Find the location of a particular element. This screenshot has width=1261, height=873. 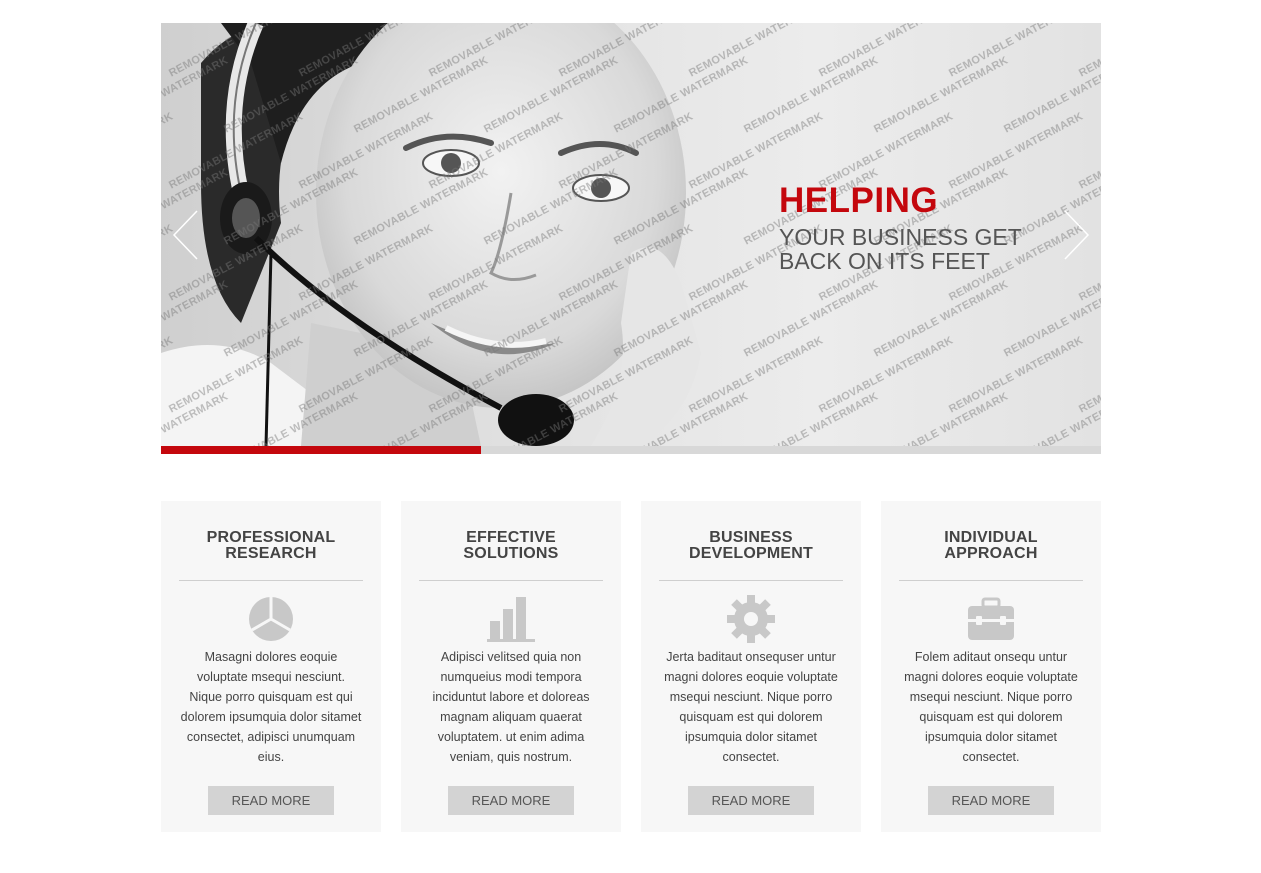

bar-chart-icon is located at coordinates (511, 619).